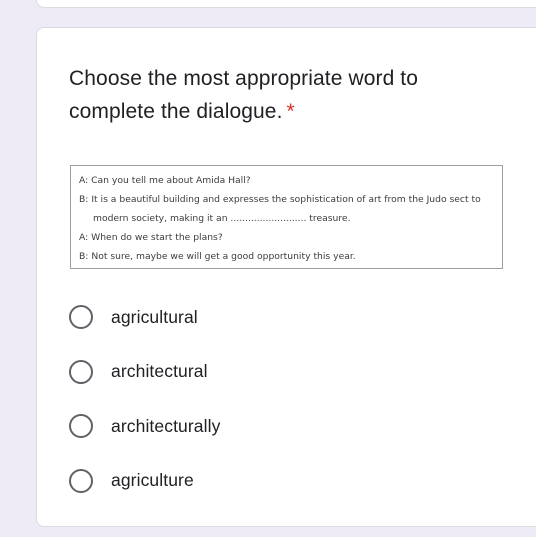  I want to click on option-agriculture: agriculture, so click(144, 481).